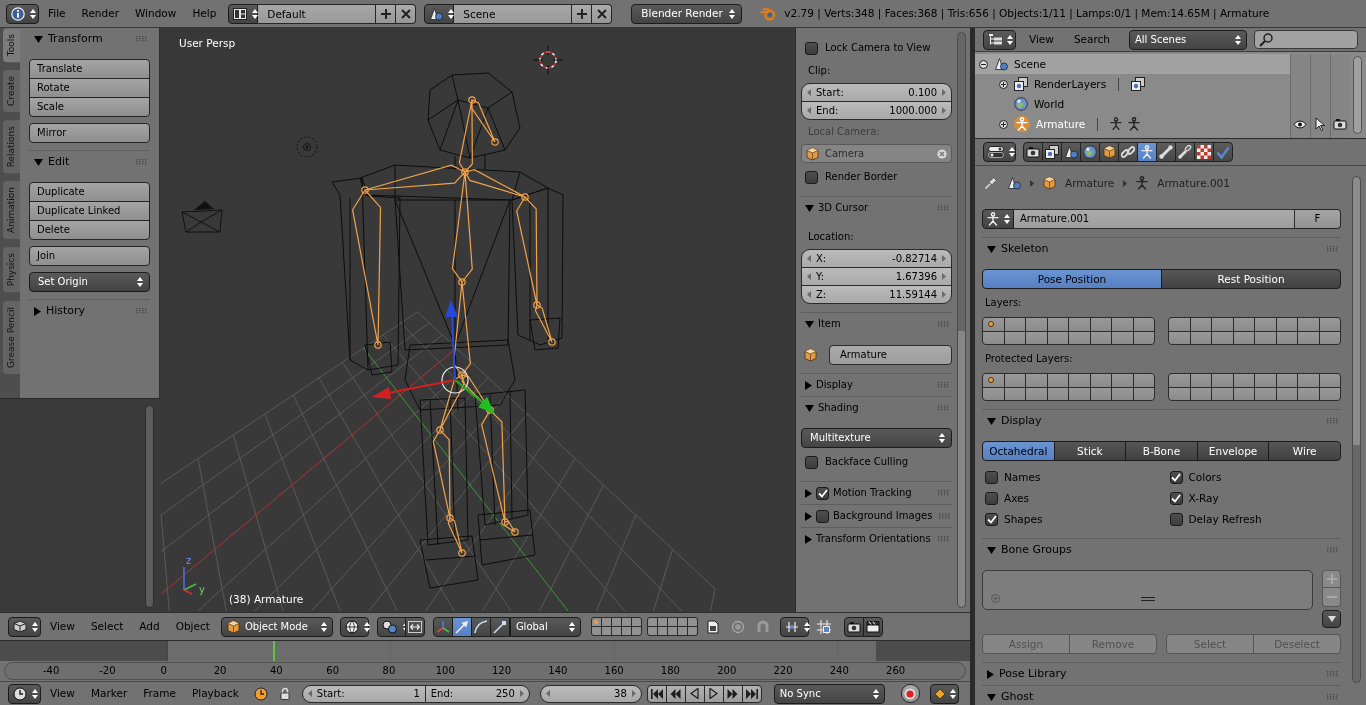 Image resolution: width=1366 pixels, height=705 pixels. What do you see at coordinates (89, 311) in the screenshot?
I see `panel-header: History` at bounding box center [89, 311].